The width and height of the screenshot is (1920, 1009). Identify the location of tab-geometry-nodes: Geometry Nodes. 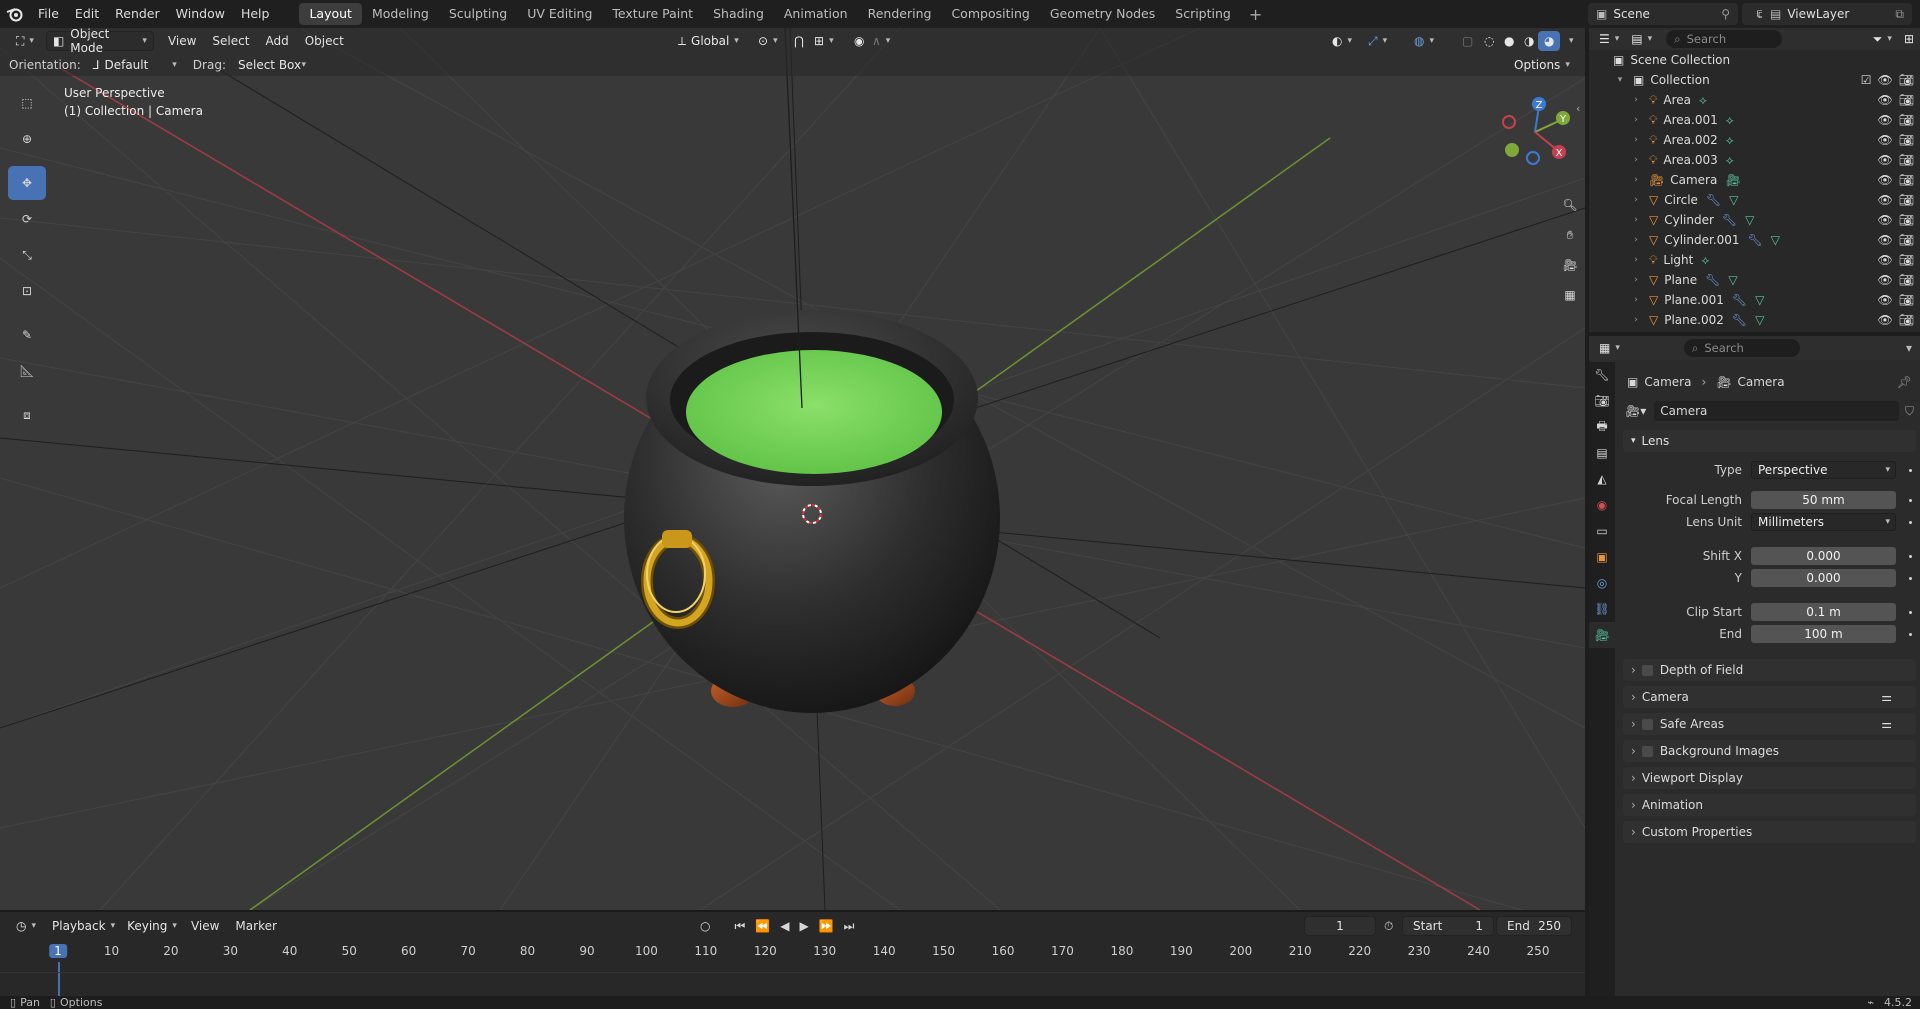
(1102, 14).